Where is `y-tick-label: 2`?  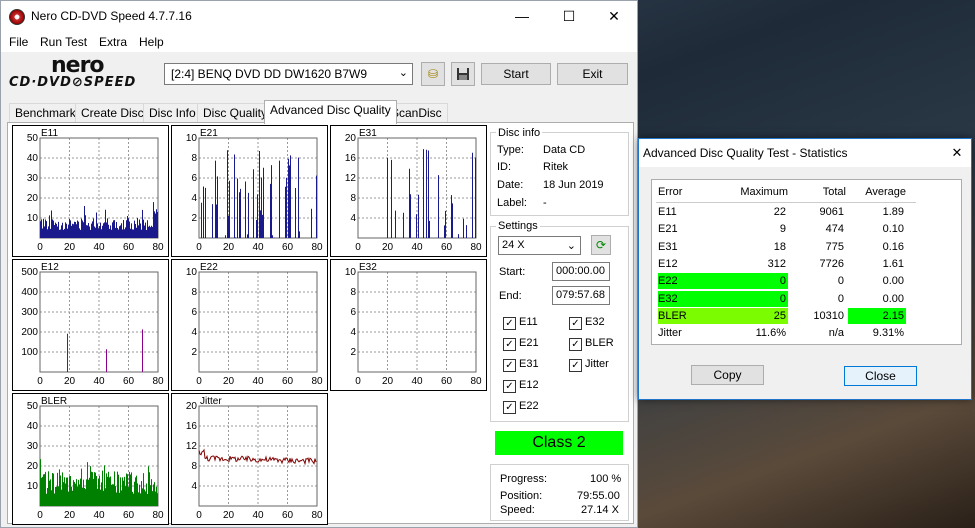 y-tick-label: 2 is located at coordinates (194, 352).